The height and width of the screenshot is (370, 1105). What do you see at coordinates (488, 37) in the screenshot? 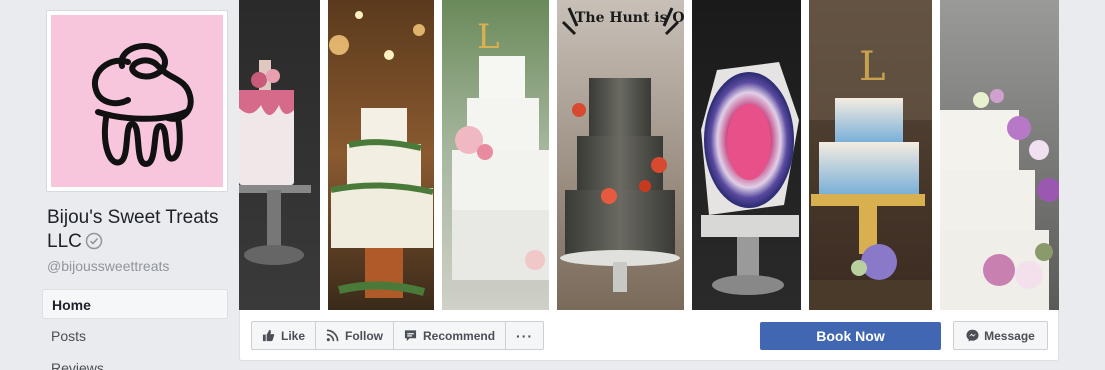
I see `love-topper: L` at bounding box center [488, 37].